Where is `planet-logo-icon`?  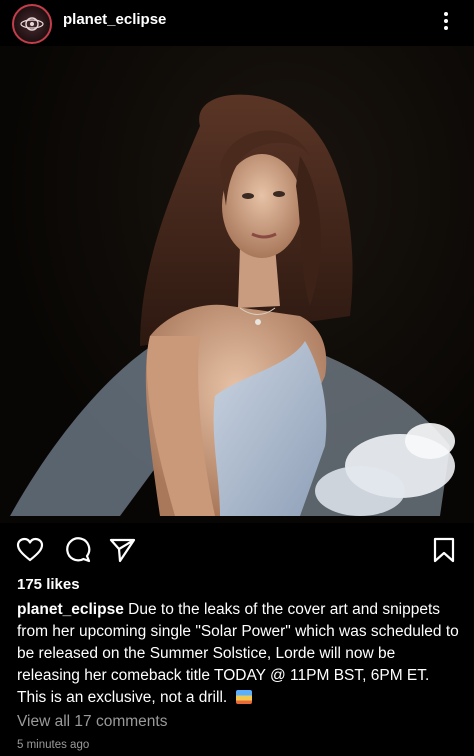
planet-logo-icon is located at coordinates (32, 24).